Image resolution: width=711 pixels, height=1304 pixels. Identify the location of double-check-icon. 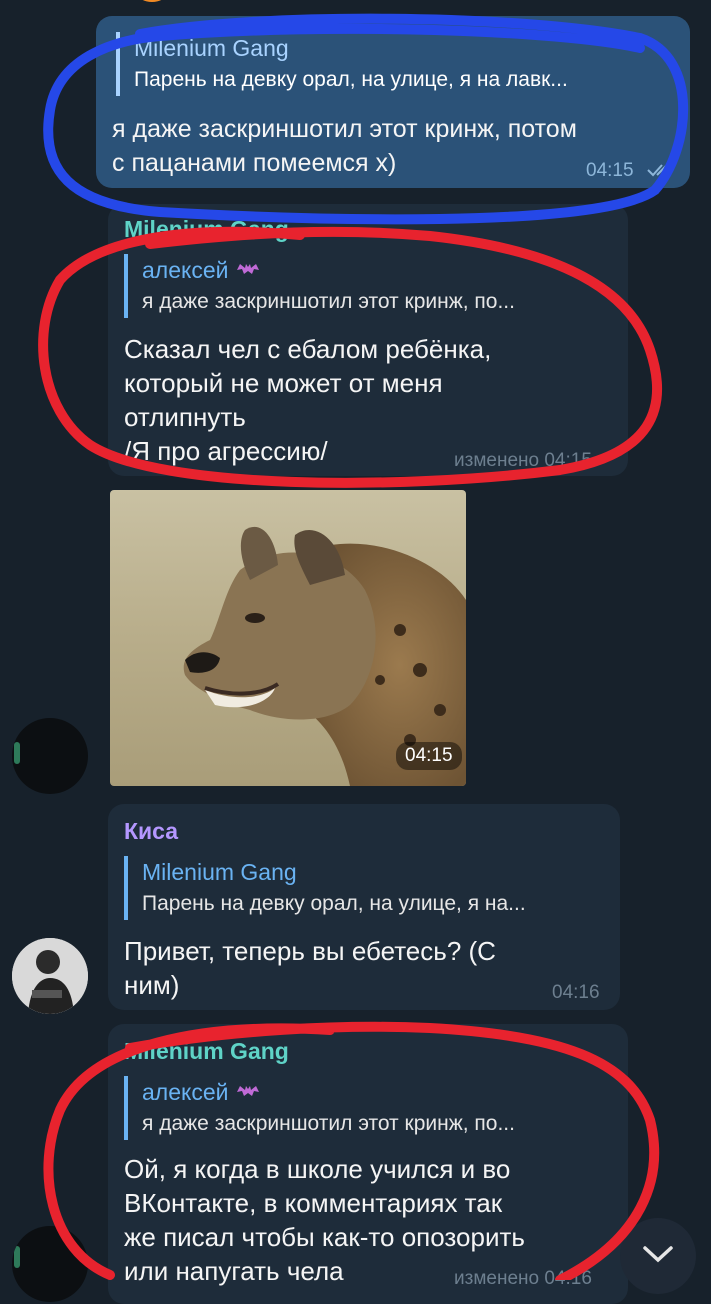
(657, 170).